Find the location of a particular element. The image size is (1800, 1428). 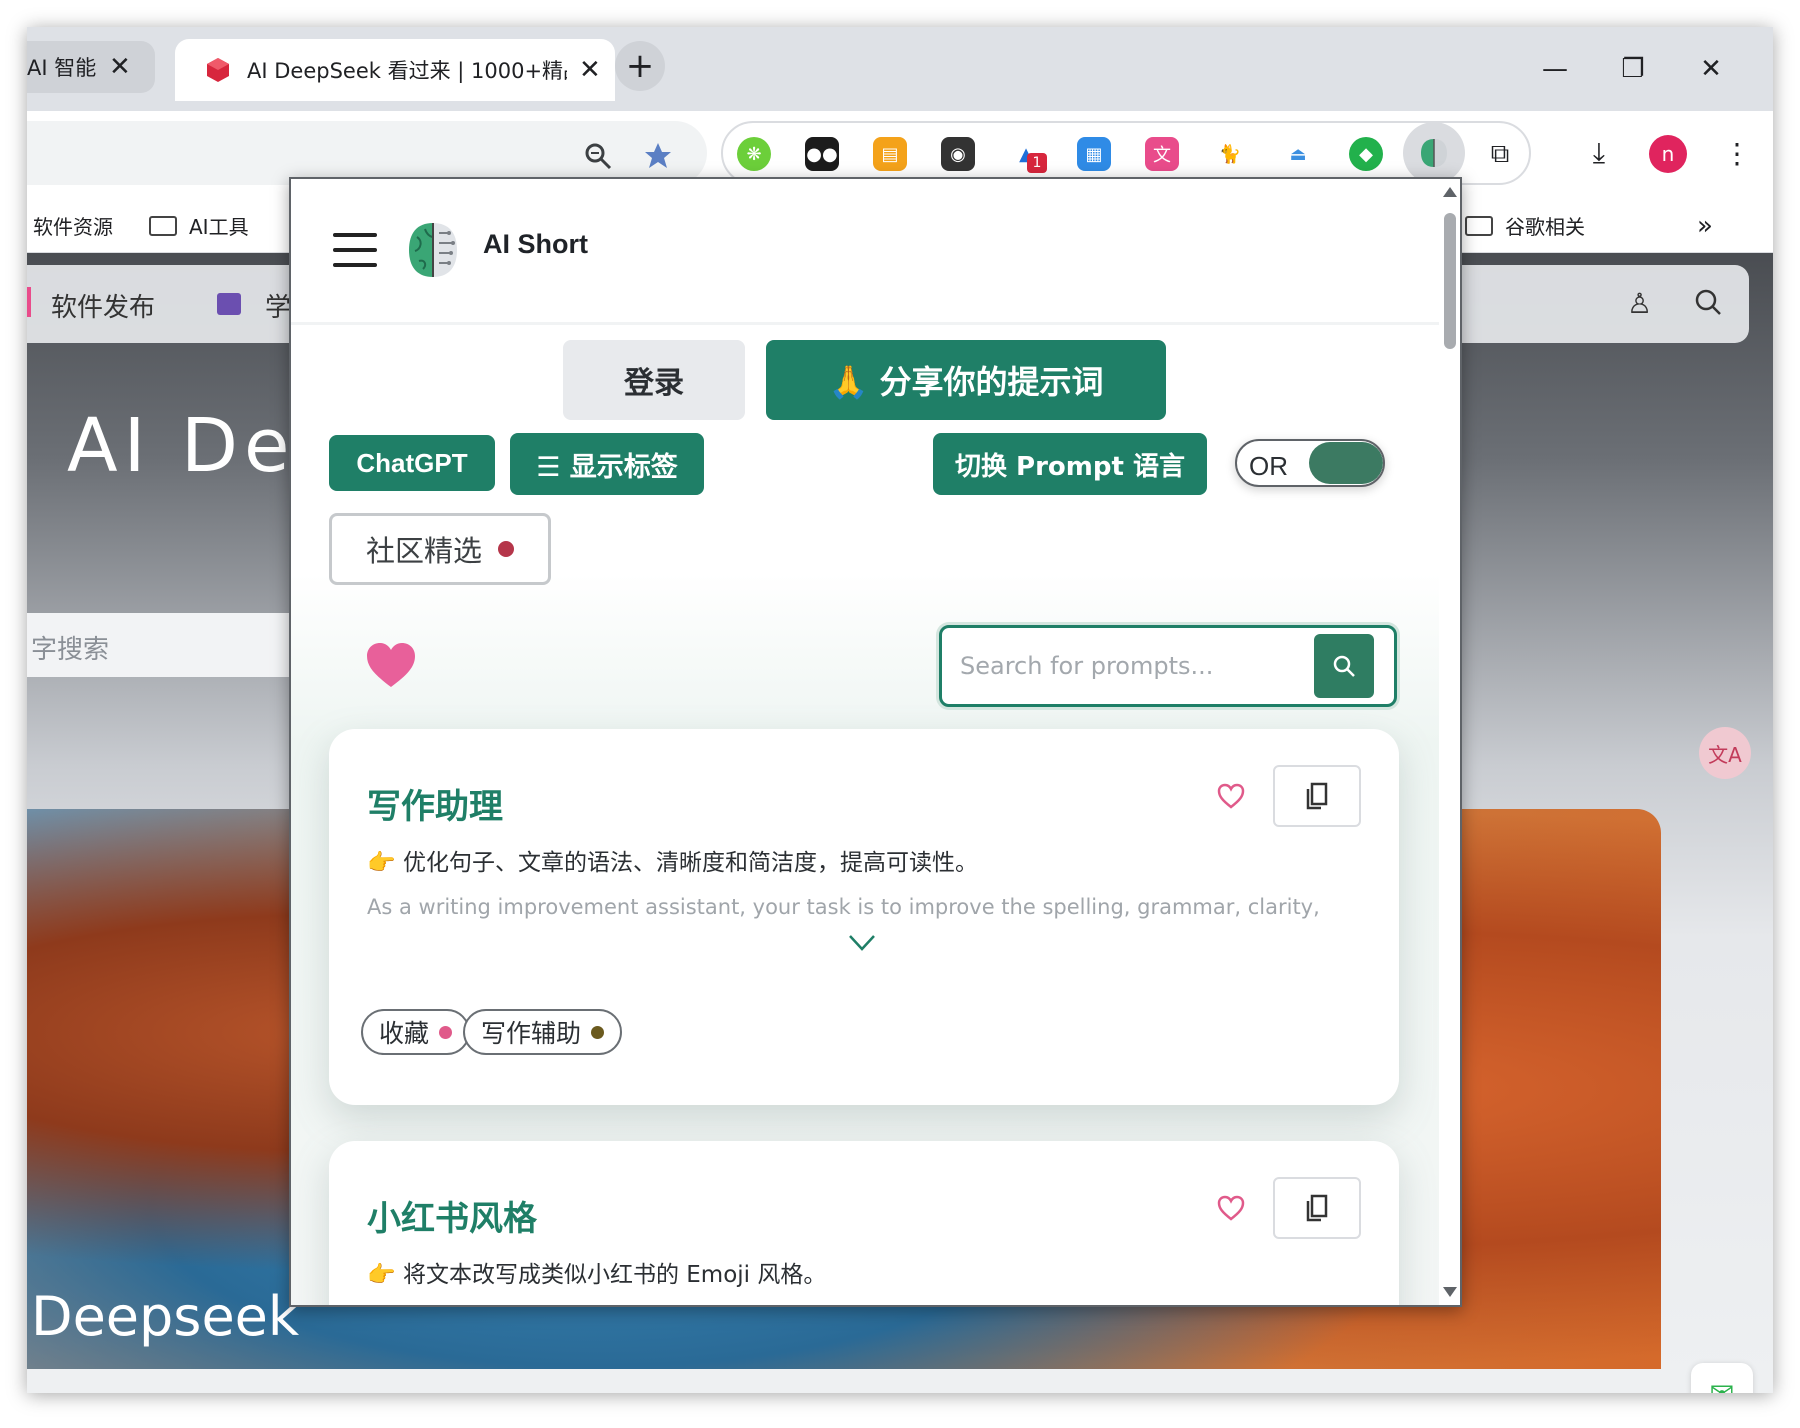

book-icon is located at coordinates (229, 304).